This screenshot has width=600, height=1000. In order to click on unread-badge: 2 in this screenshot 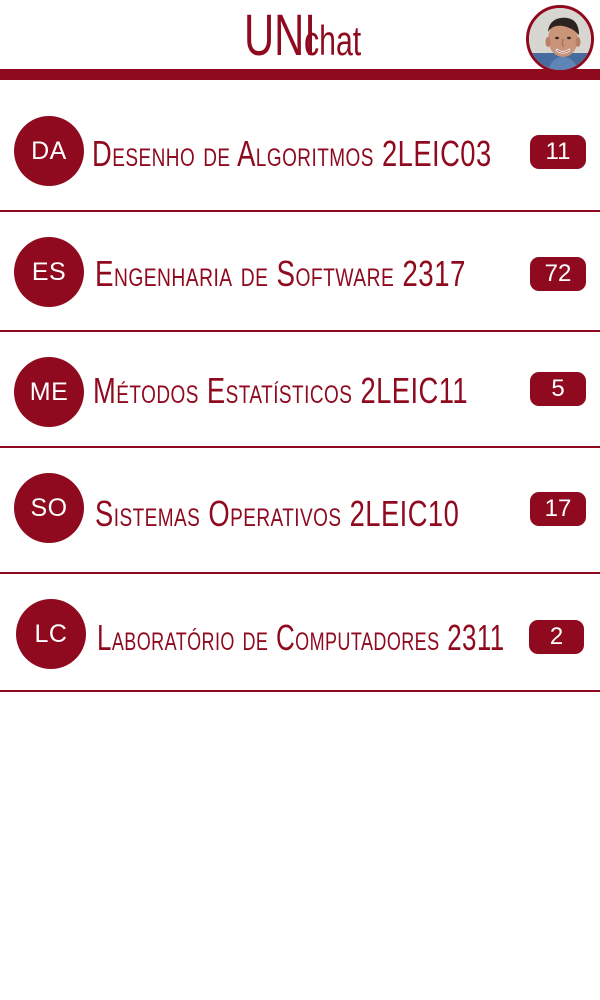, I will do `click(556, 637)`.